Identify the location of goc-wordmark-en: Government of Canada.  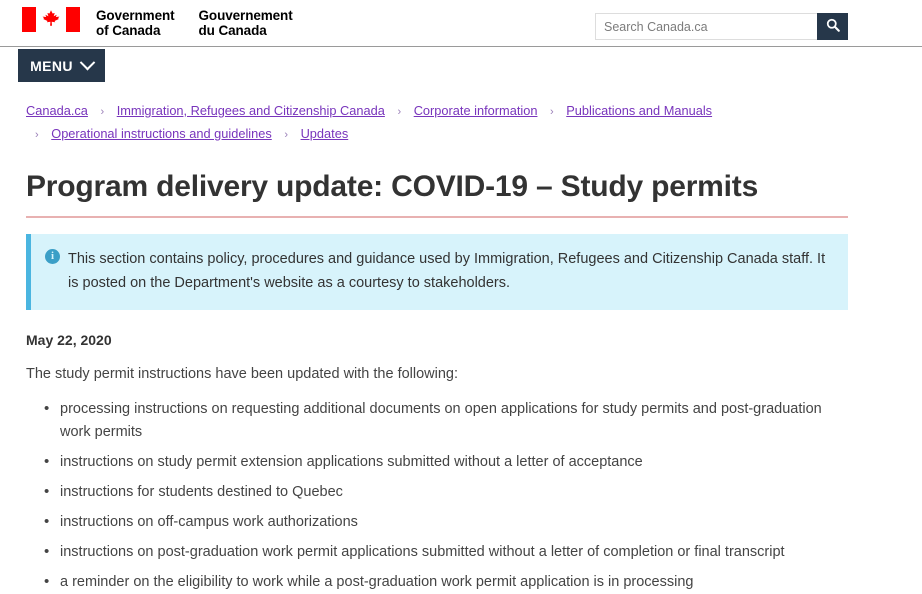
(135, 23).